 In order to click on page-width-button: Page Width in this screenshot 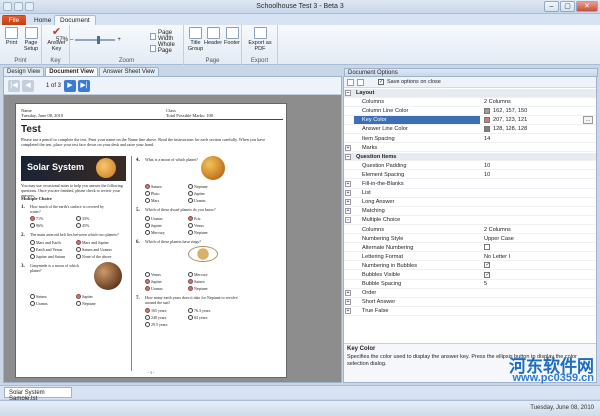, I will do `click(166, 36)`.